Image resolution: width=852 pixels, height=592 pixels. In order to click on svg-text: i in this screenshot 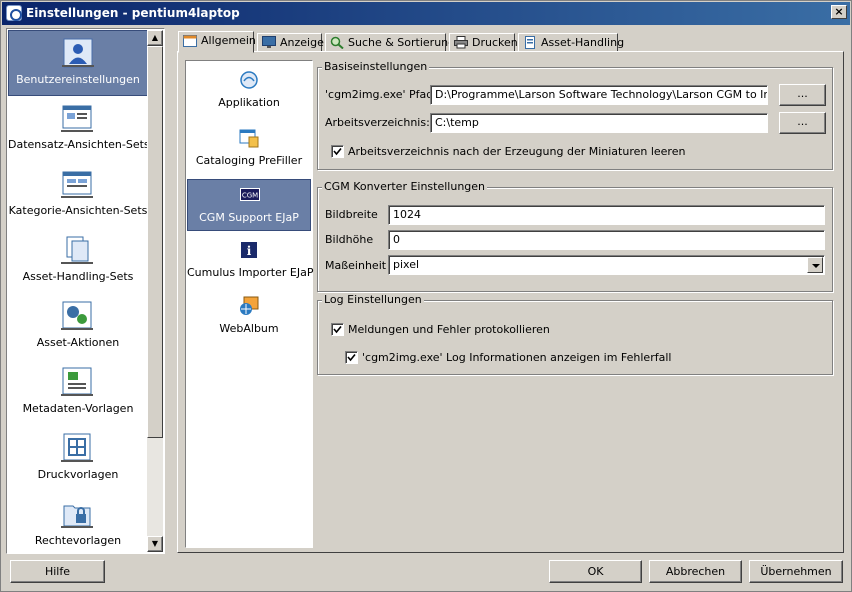, I will do `click(249, 251)`.